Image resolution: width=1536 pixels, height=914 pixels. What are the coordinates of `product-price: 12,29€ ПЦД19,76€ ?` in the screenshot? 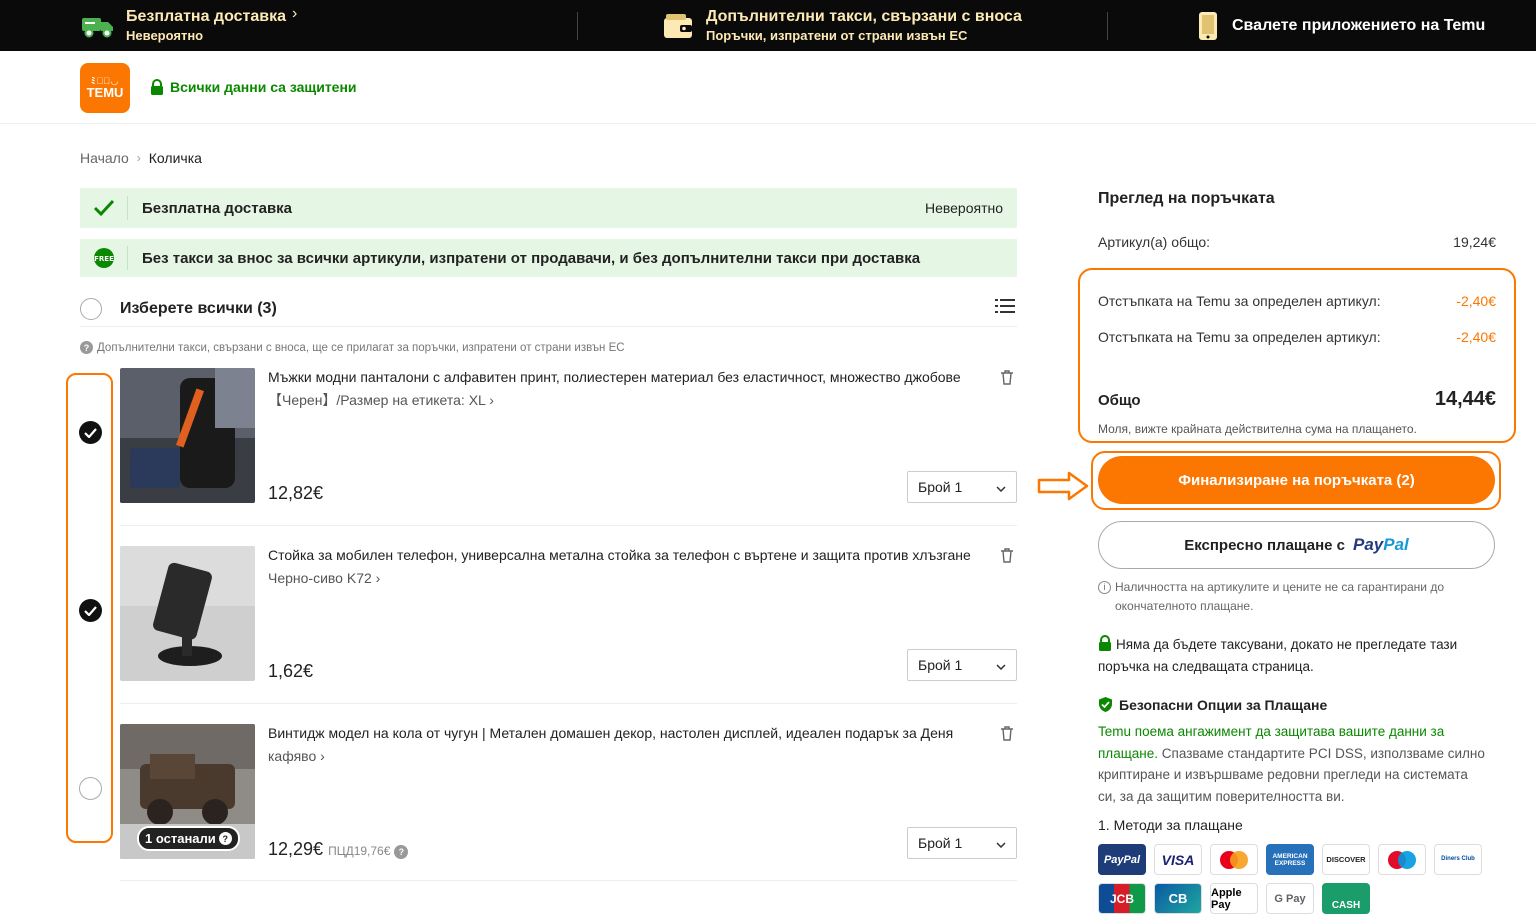 It's located at (340, 849).